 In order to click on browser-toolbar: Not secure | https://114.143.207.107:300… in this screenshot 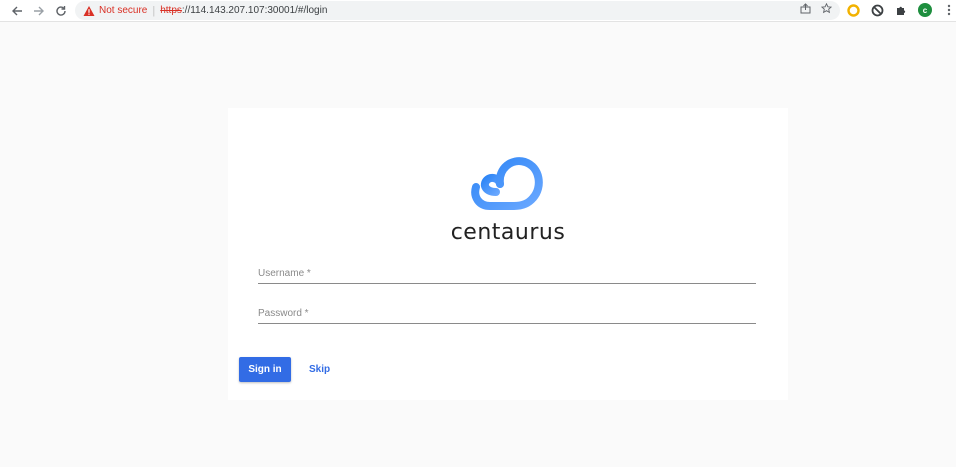, I will do `click(478, 11)`.